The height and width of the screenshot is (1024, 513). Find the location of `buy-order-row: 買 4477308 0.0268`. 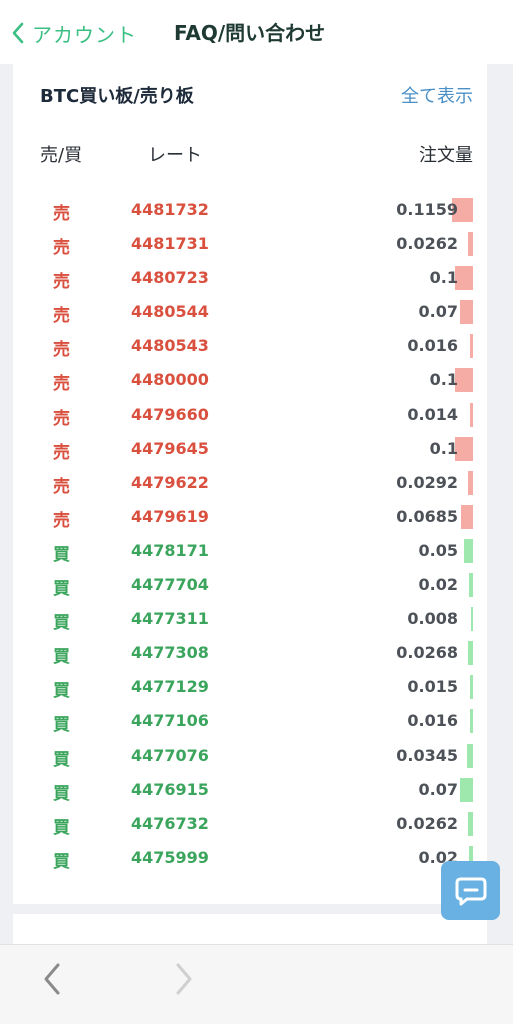

buy-order-row: 買 4477308 0.0268 is located at coordinates (250, 654).